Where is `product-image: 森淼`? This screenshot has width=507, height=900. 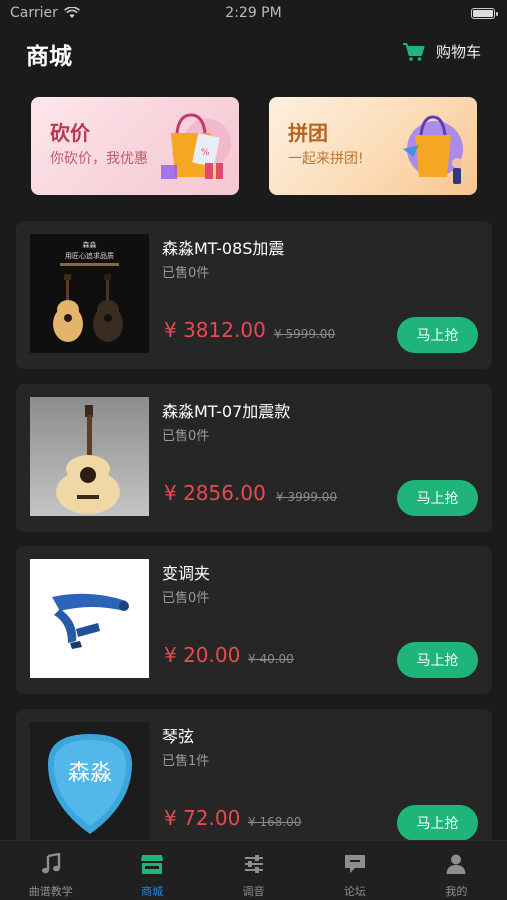
product-image: 森淼 is located at coordinates (89, 781).